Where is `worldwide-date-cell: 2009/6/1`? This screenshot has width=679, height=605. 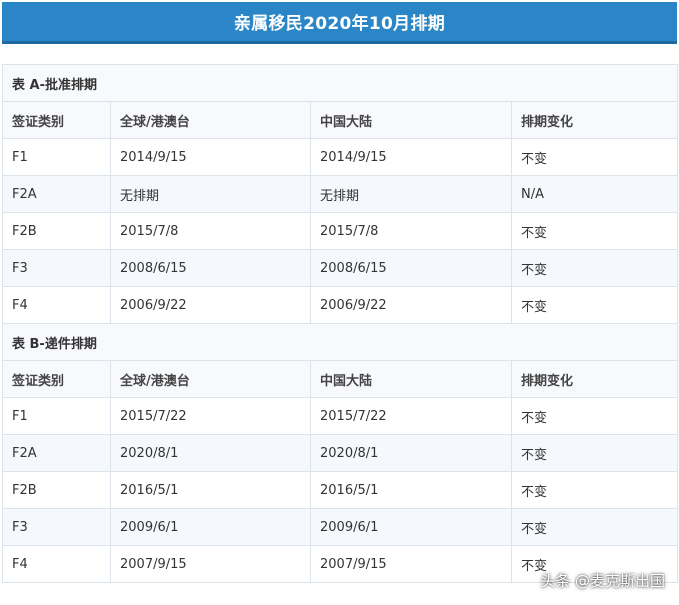 worldwide-date-cell: 2009/6/1 is located at coordinates (210, 527).